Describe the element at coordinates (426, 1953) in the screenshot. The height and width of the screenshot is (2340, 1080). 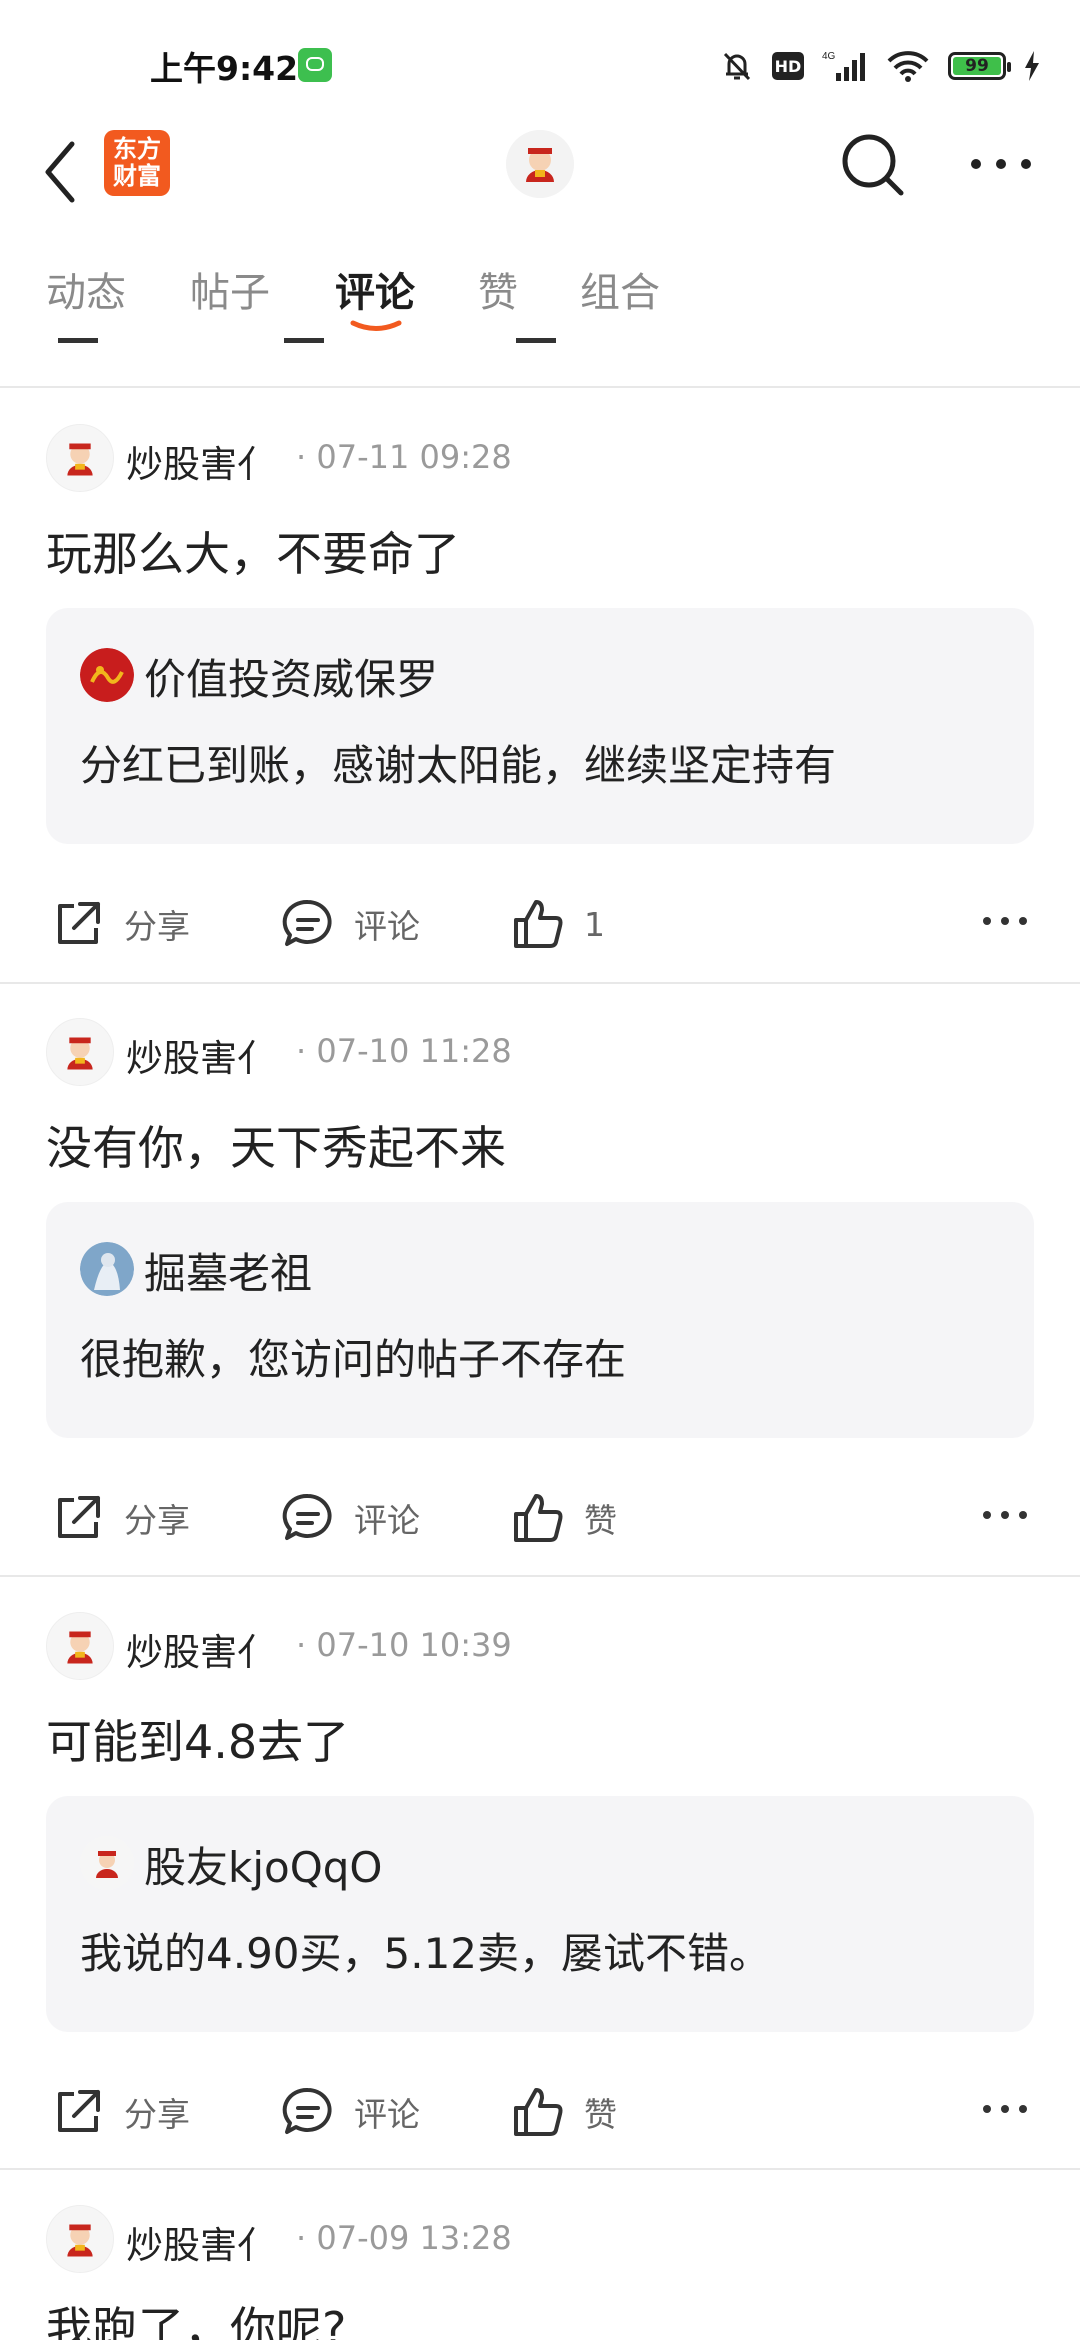
I see `quoted-text: 我说的4.90买，5.12卖，屡试不错。` at that location.